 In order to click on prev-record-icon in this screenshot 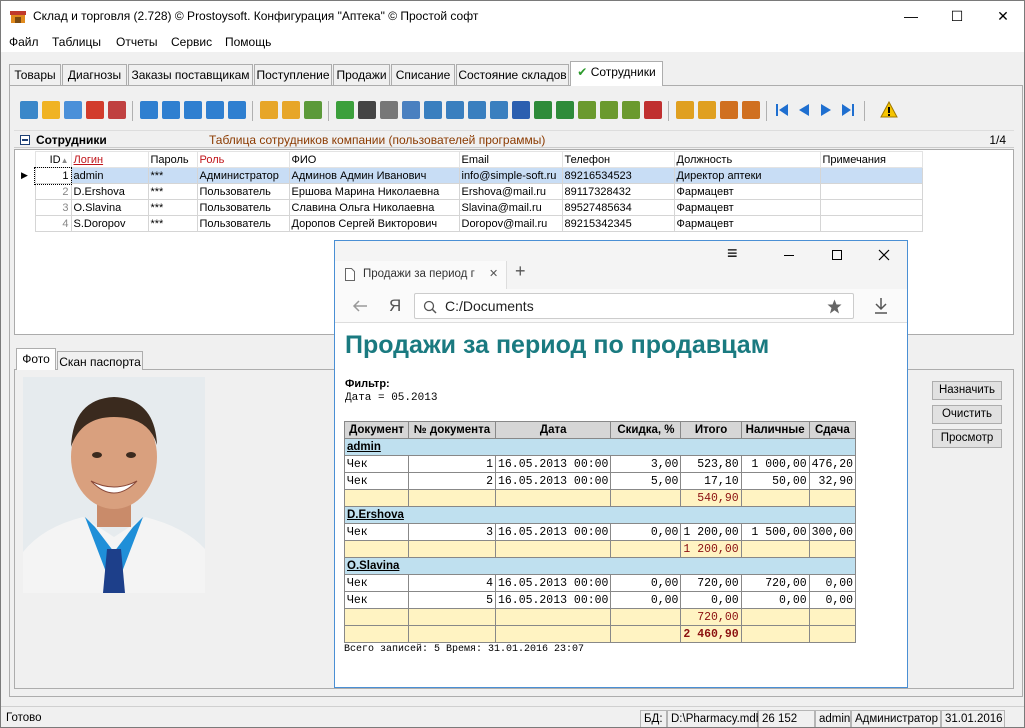, I will do `click(804, 110)`.